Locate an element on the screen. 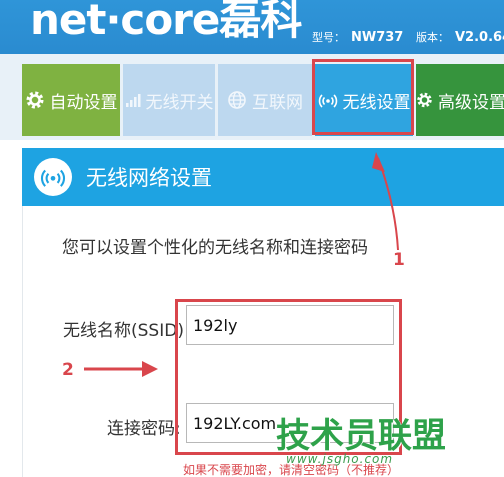  annotation-step-1: 1 is located at coordinates (399, 260).